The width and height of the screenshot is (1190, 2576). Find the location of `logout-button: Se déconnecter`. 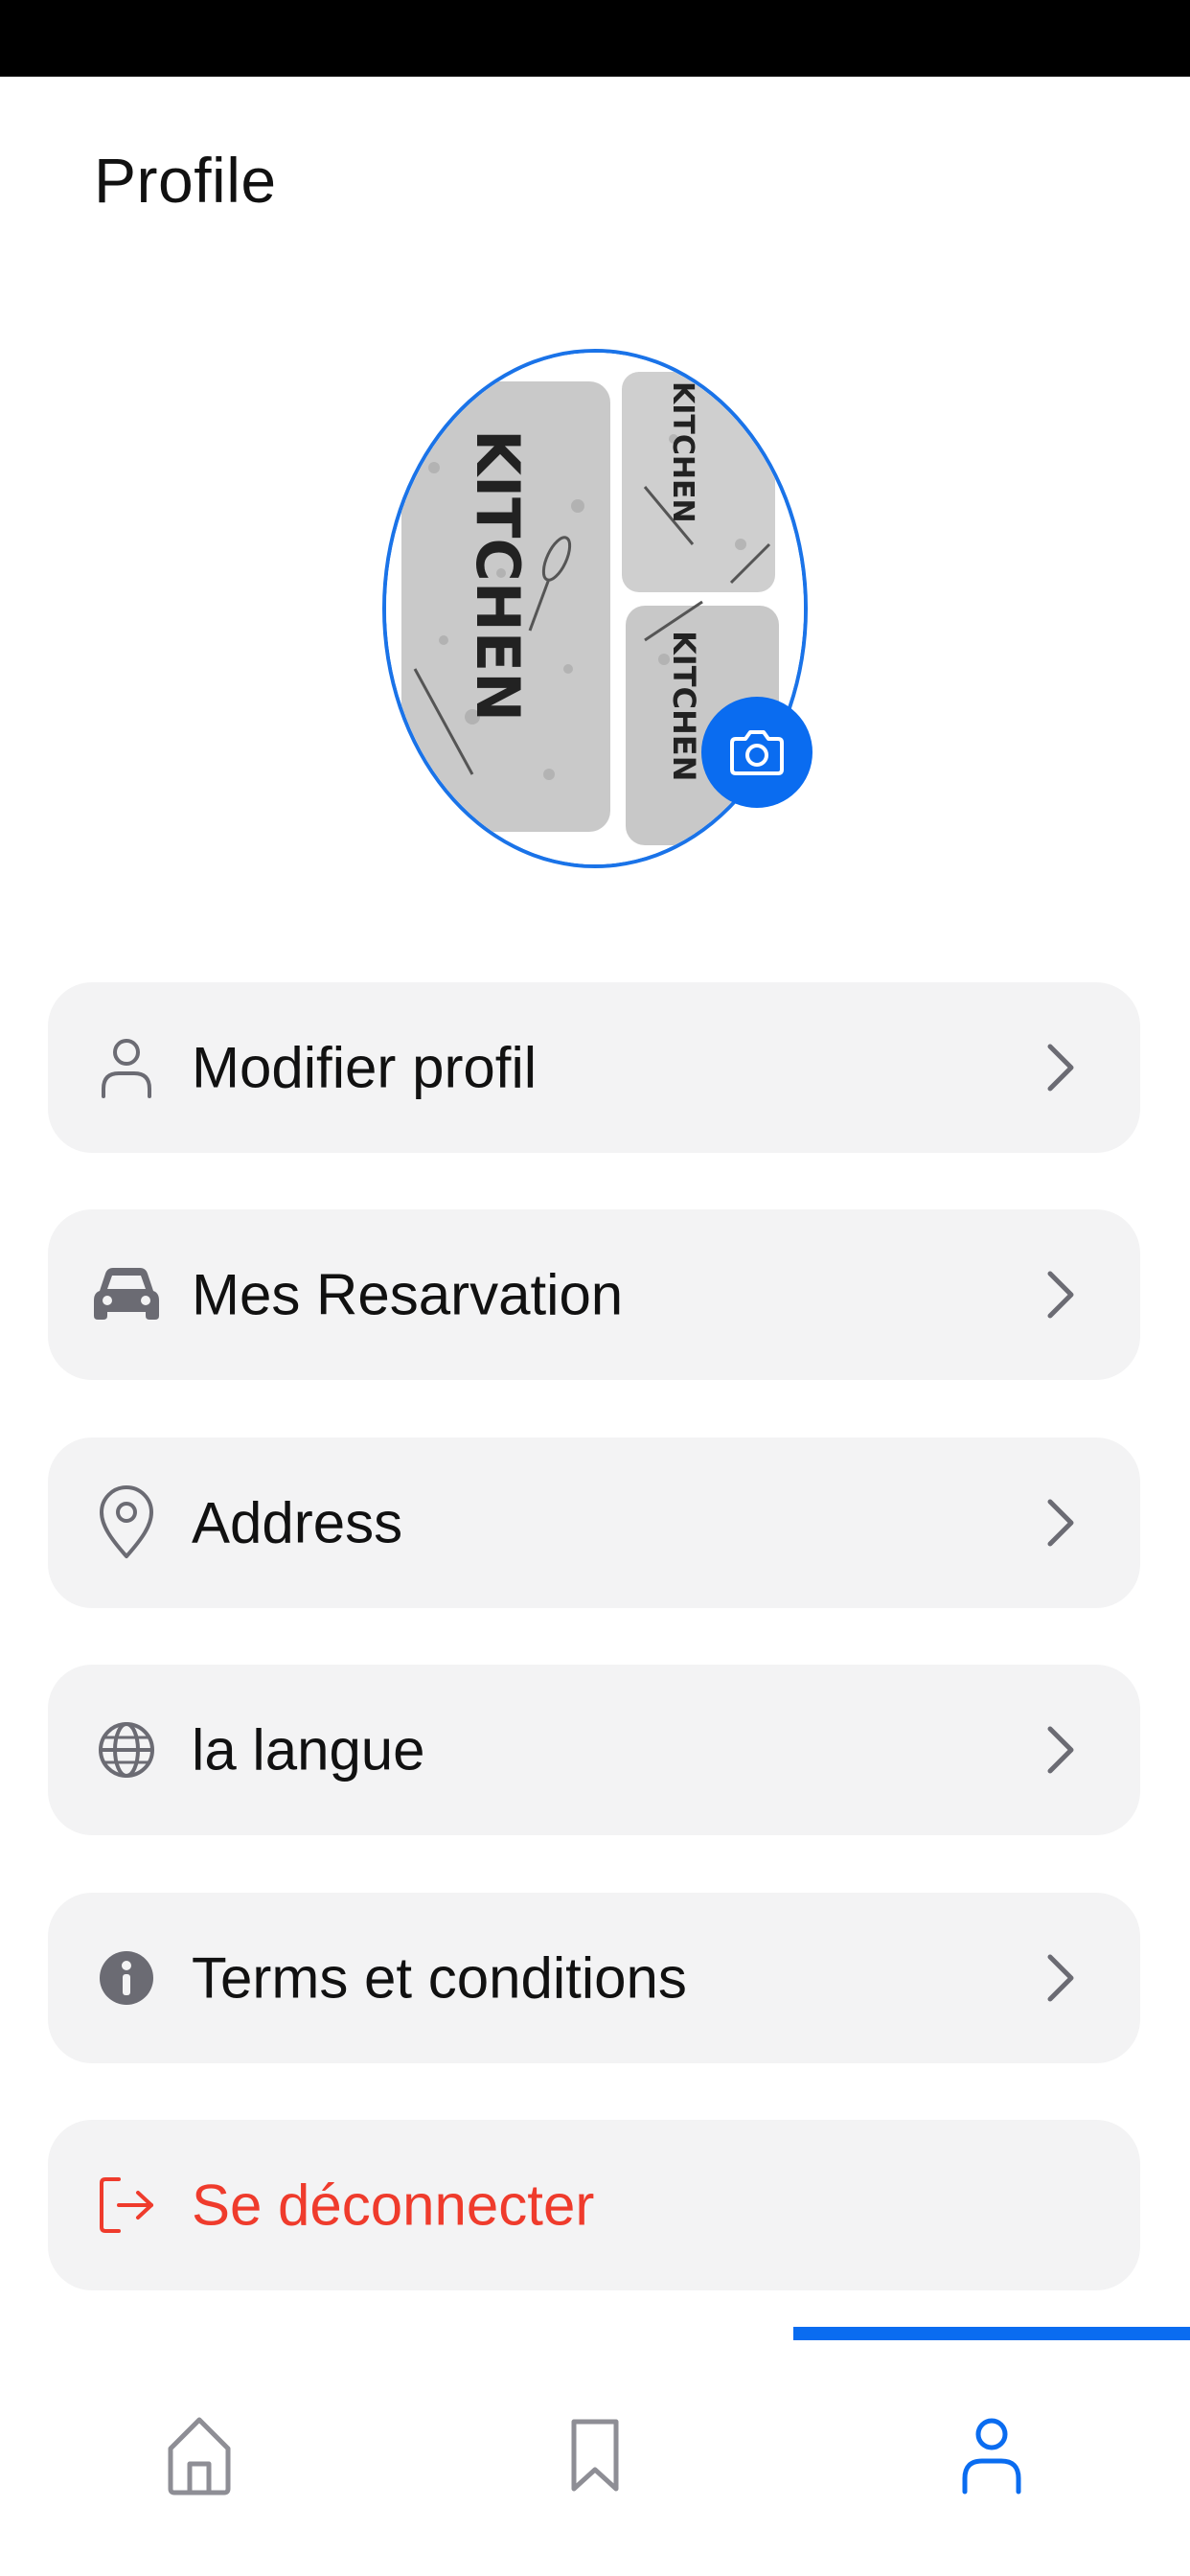

logout-button: Se déconnecter is located at coordinates (594, 2205).